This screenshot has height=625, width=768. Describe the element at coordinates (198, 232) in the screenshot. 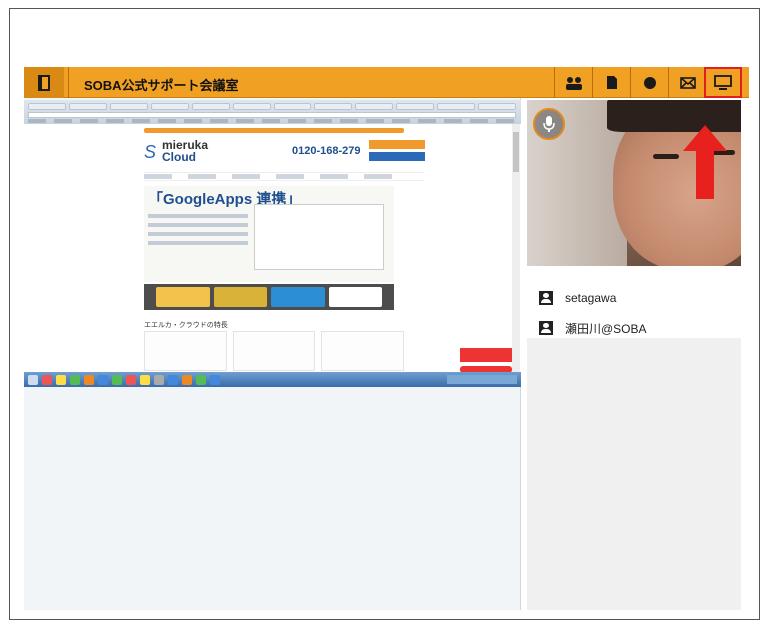

I see `site-hero-lines` at that location.